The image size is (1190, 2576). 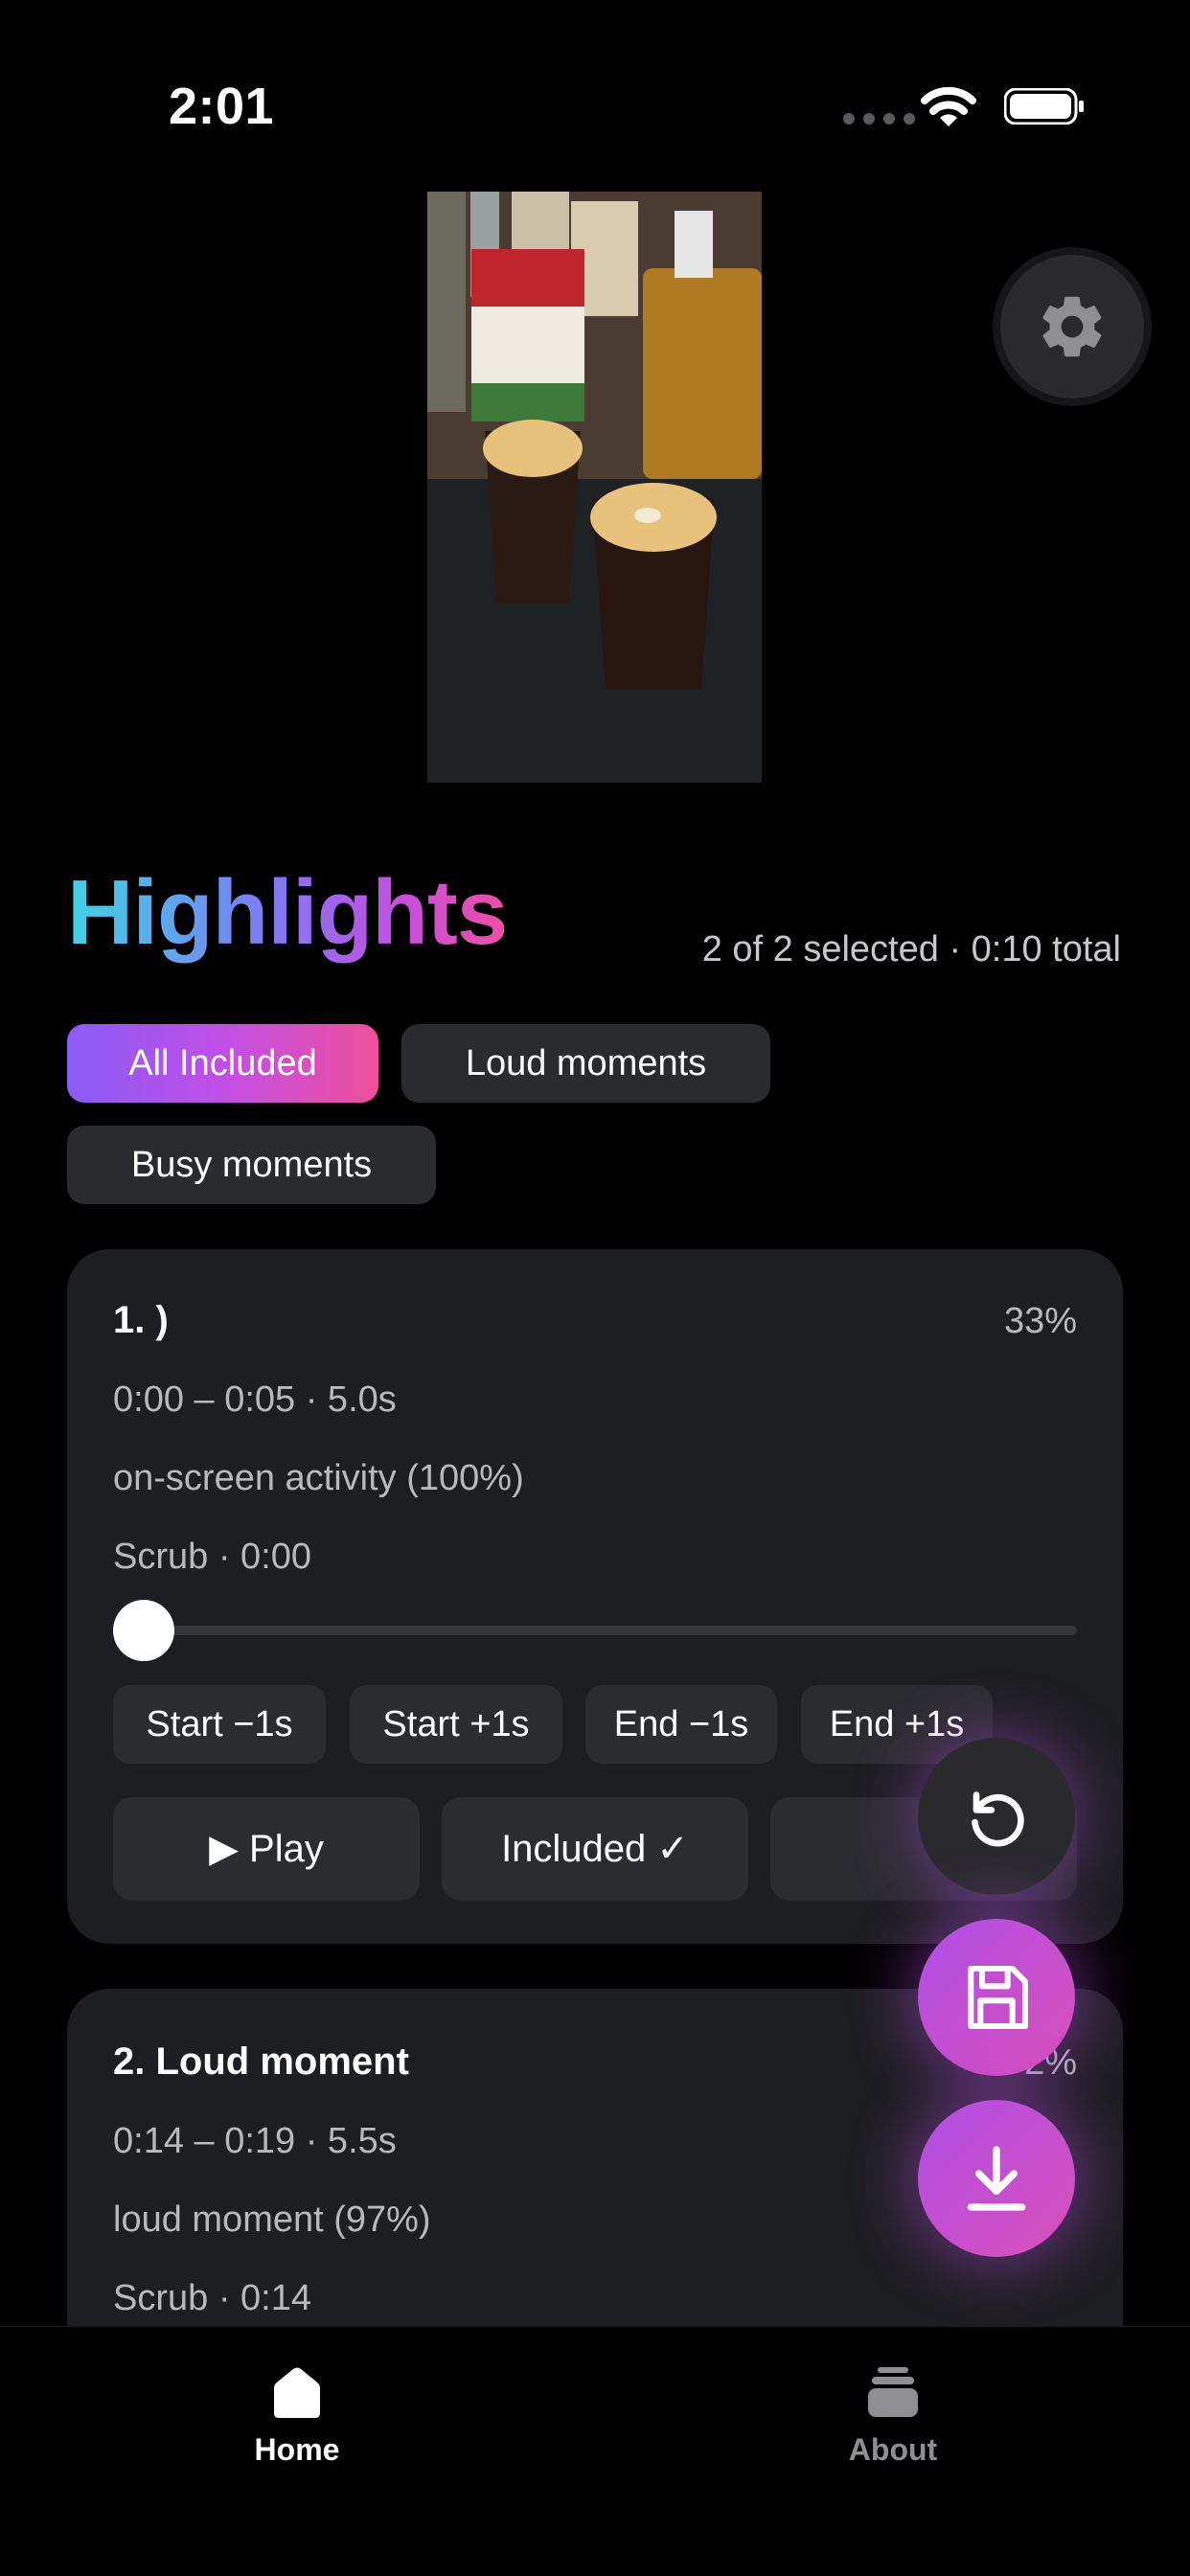 I want to click on stack-icon, so click(x=893, y=2392).